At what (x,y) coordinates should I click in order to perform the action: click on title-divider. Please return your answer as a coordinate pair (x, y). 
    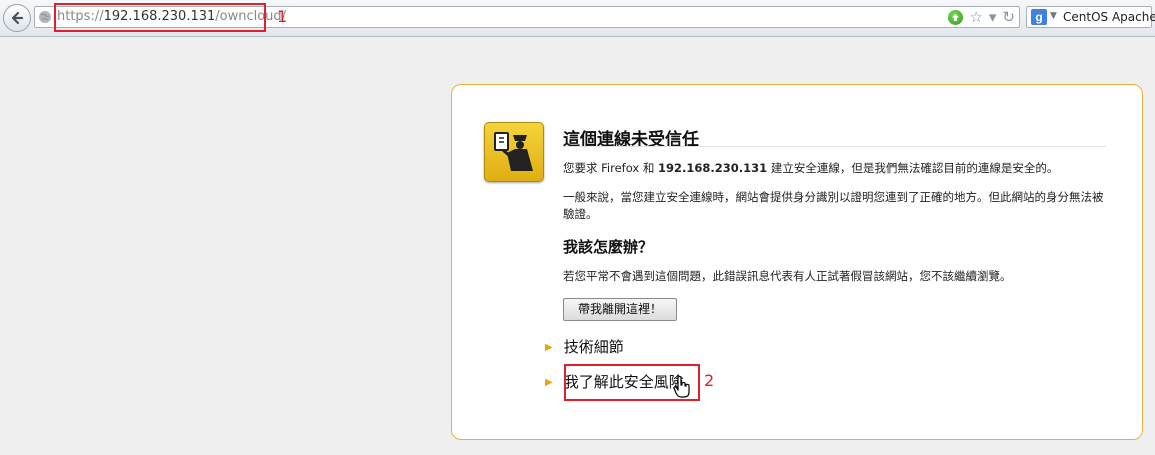
    Looking at the image, I should click on (834, 146).